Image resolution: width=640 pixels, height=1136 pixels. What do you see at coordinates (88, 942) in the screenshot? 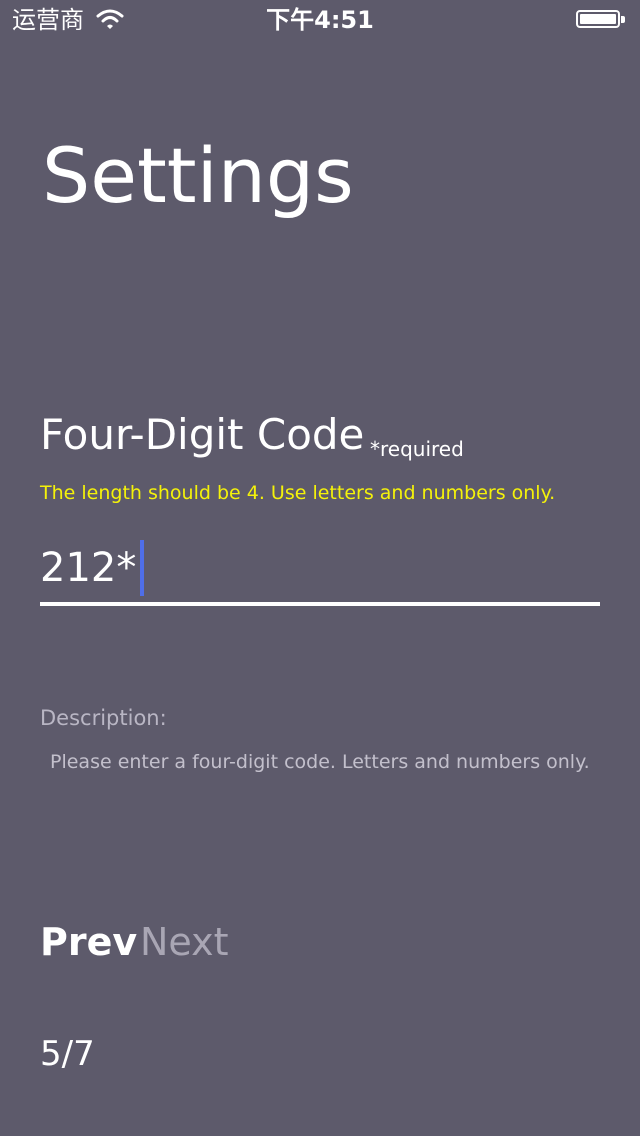
I see `prev-button: Prev` at bounding box center [88, 942].